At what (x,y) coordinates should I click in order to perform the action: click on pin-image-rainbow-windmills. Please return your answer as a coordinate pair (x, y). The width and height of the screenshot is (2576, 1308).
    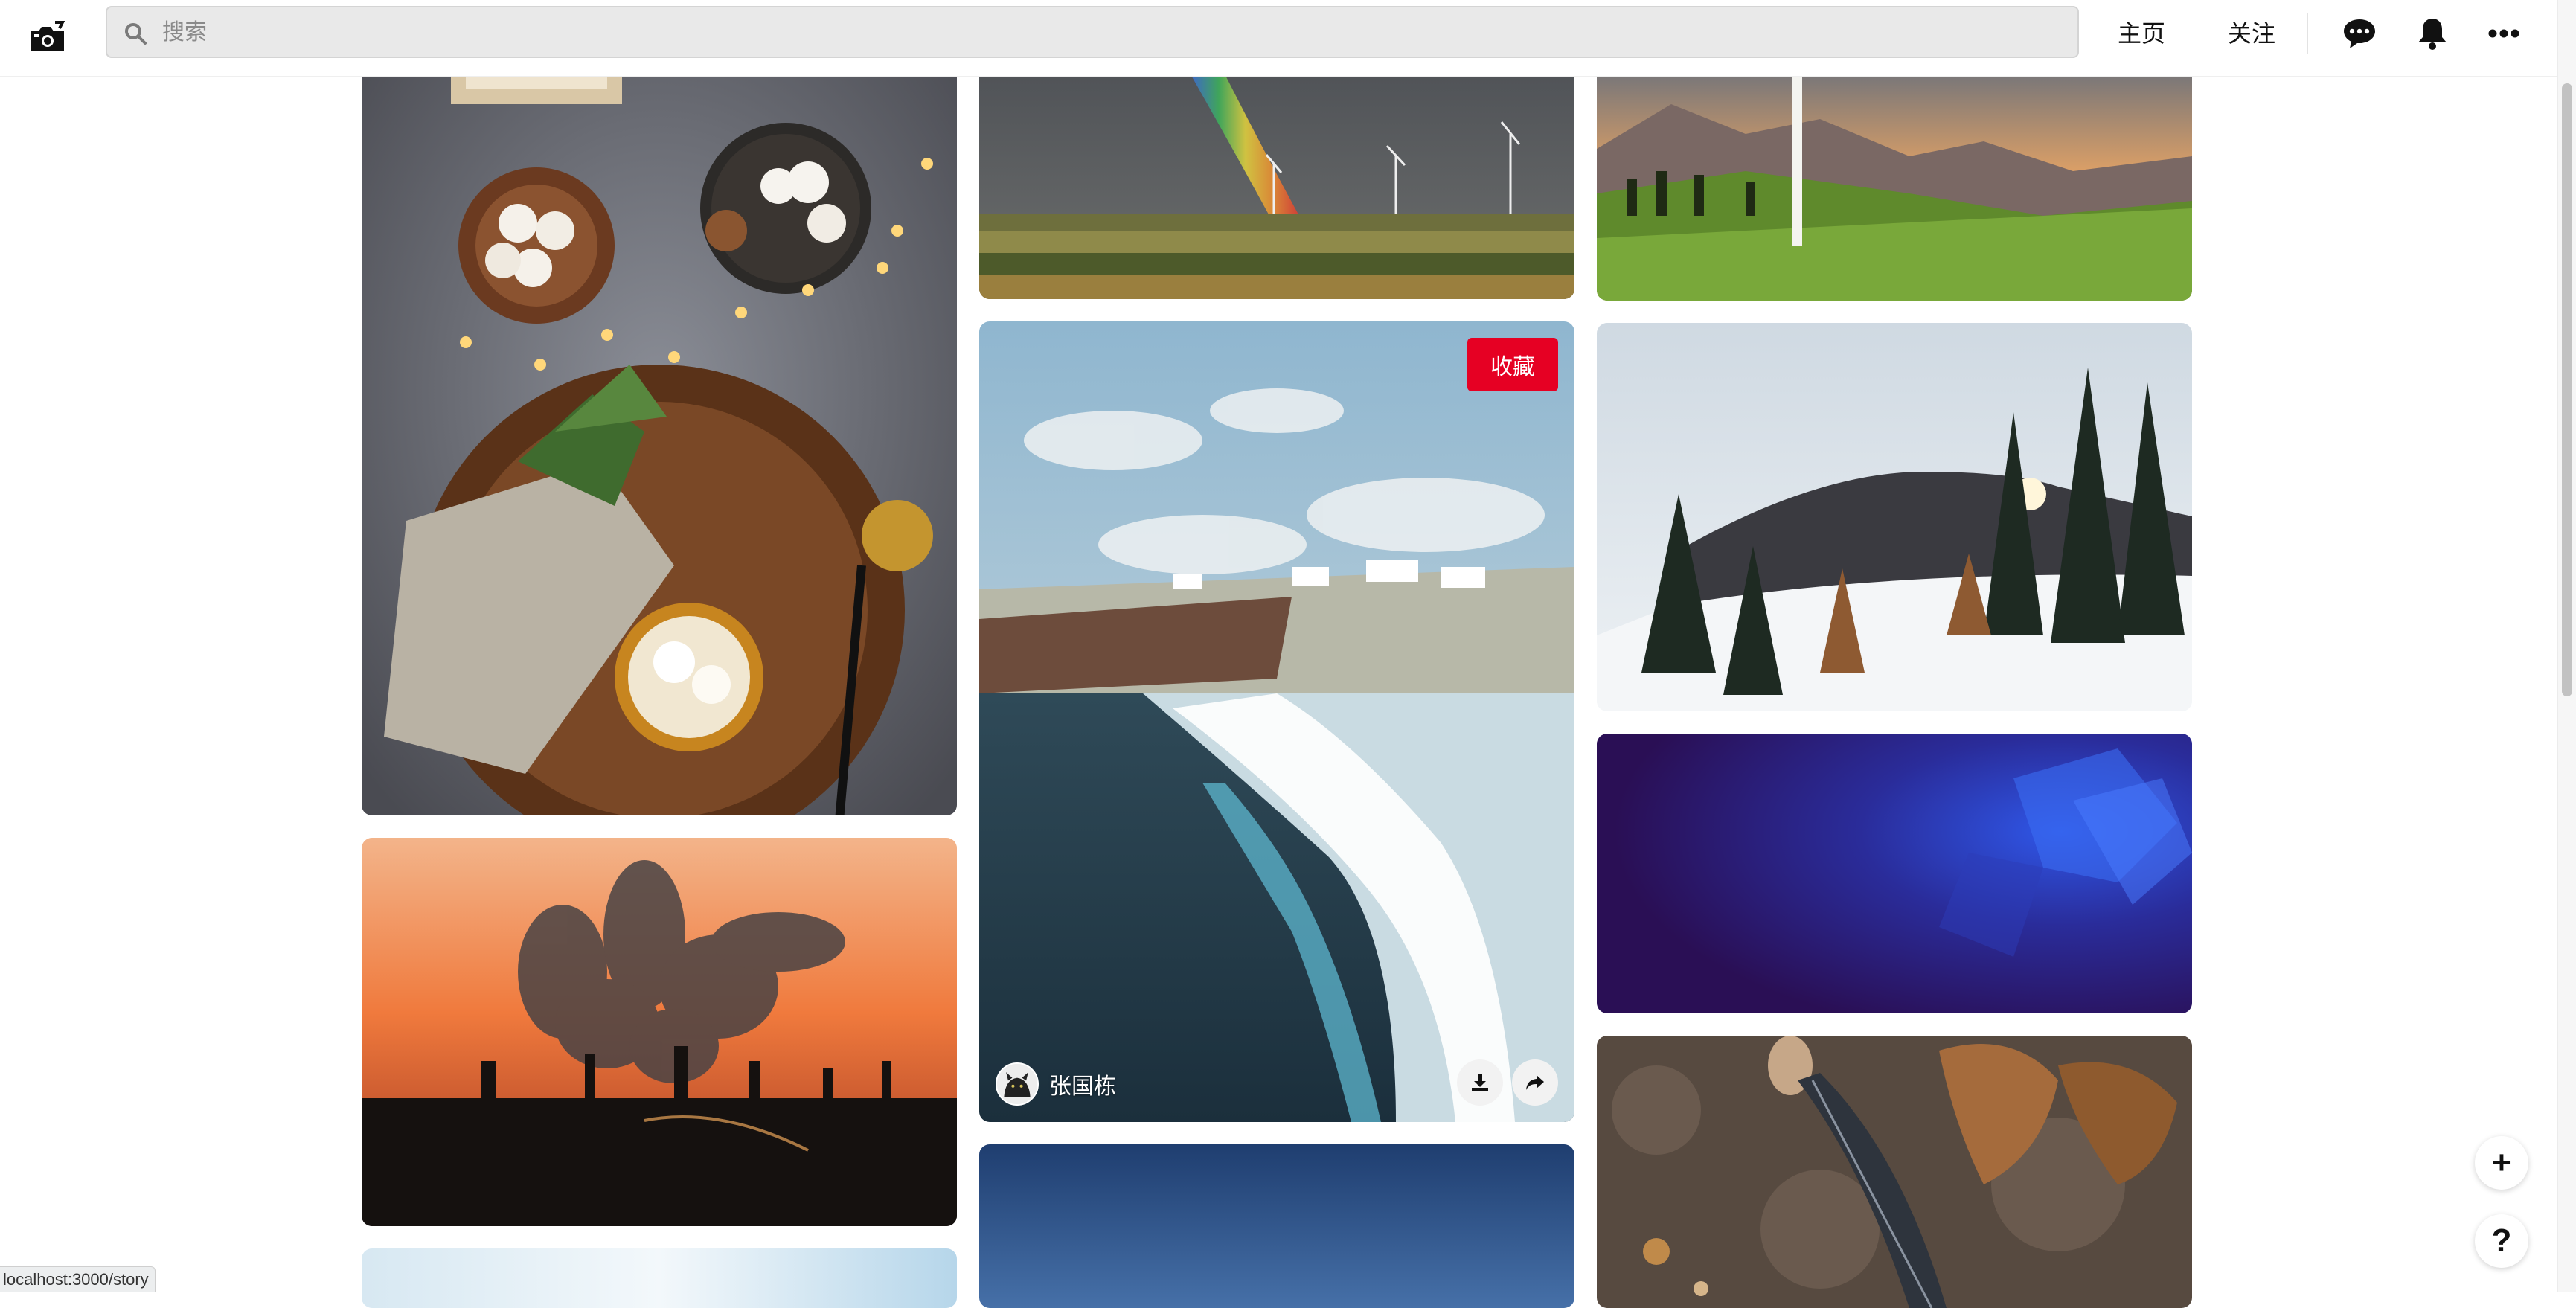
    Looking at the image, I should click on (1276, 172).